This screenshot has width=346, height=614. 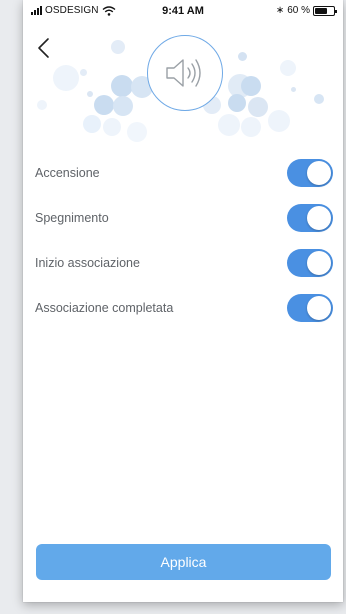 I want to click on toggle-associazione-completata, so click(x=310, y=307).